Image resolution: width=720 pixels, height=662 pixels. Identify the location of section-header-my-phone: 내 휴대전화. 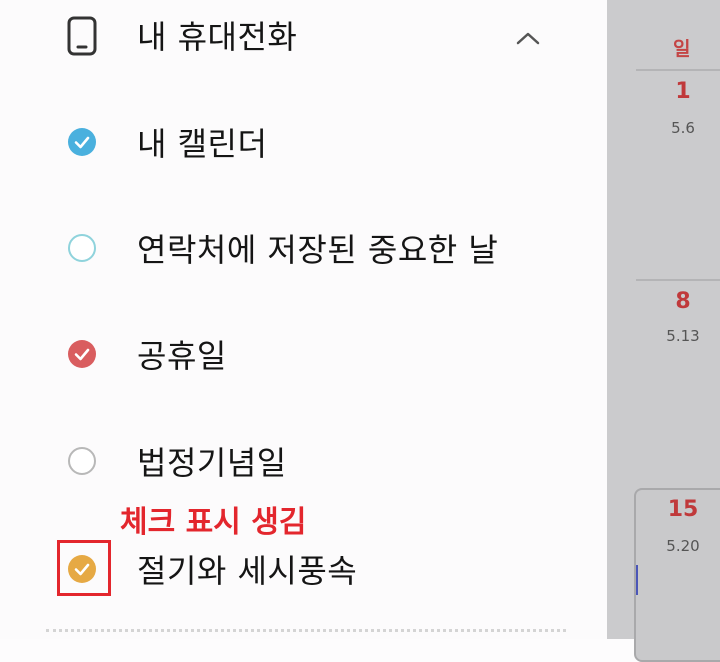
(303, 35).